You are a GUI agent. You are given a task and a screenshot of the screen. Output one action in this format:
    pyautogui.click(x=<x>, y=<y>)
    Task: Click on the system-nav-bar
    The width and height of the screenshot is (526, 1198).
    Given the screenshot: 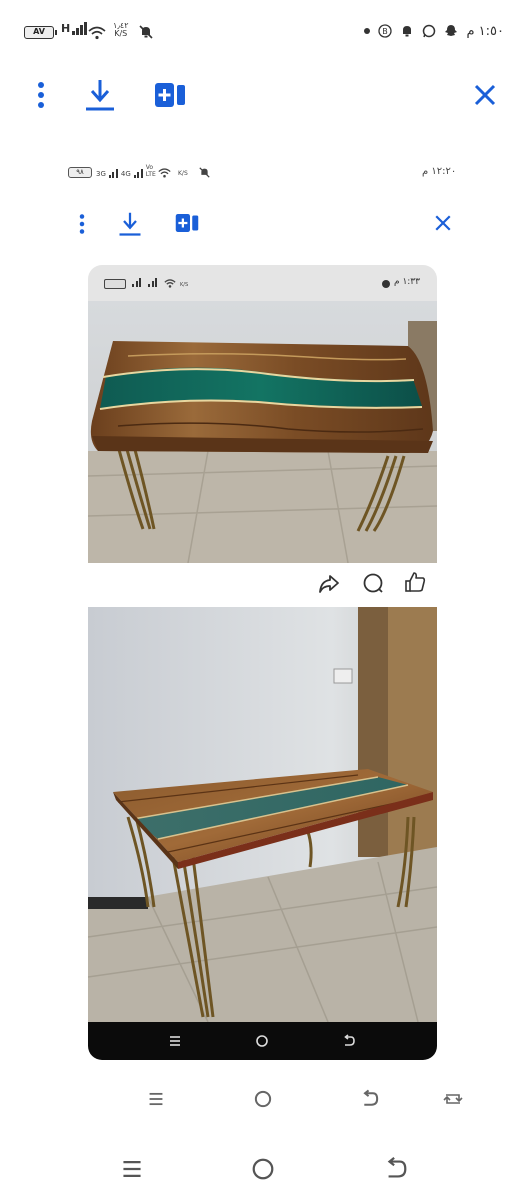 What is the action you would take?
    pyautogui.click(x=263, y=1169)
    